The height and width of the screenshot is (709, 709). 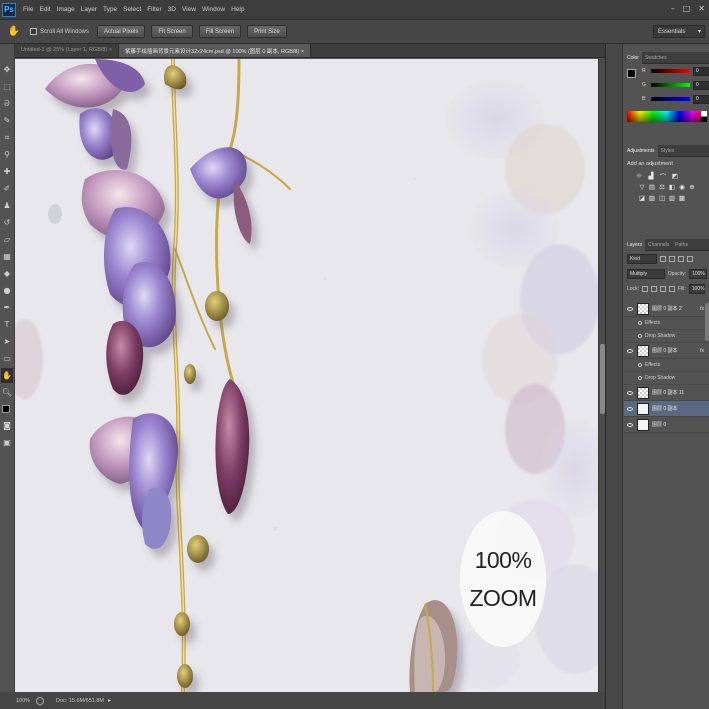 What do you see at coordinates (7, 137) in the screenshot?
I see `crop-tool-icon: ⌗` at bounding box center [7, 137].